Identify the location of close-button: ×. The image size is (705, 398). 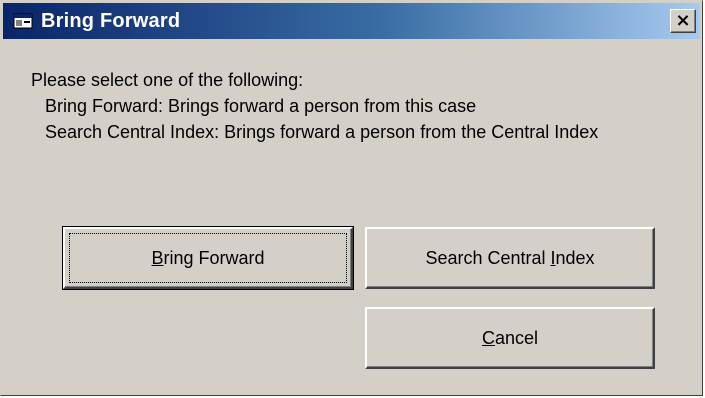
(683, 21).